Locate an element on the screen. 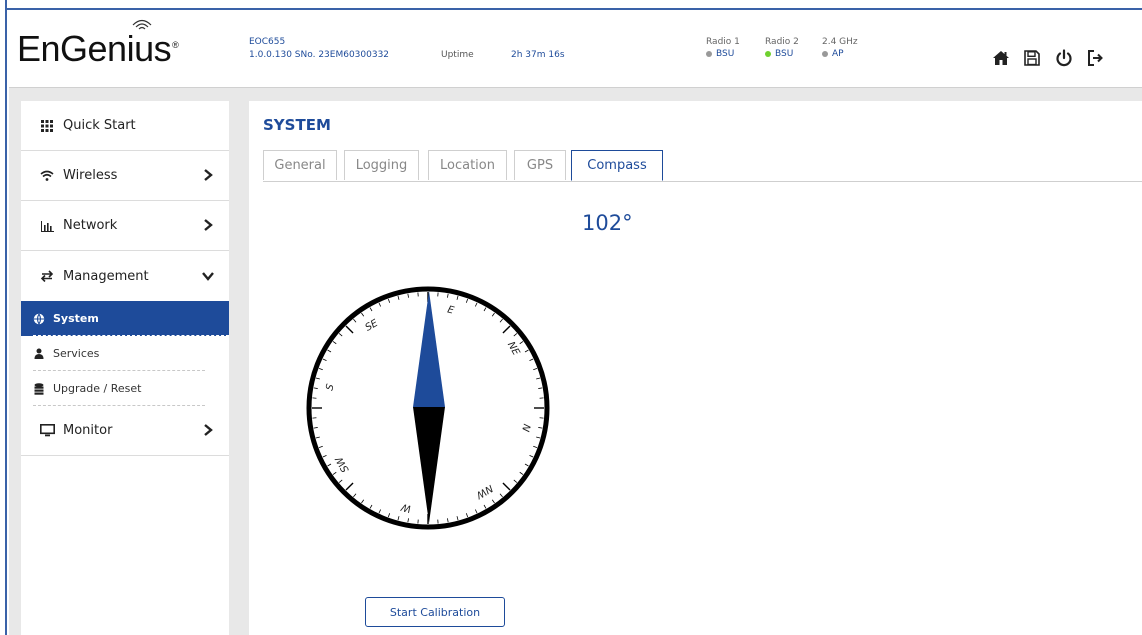 This screenshot has height=635, width=1142. home-icon is located at coordinates (1001, 58).